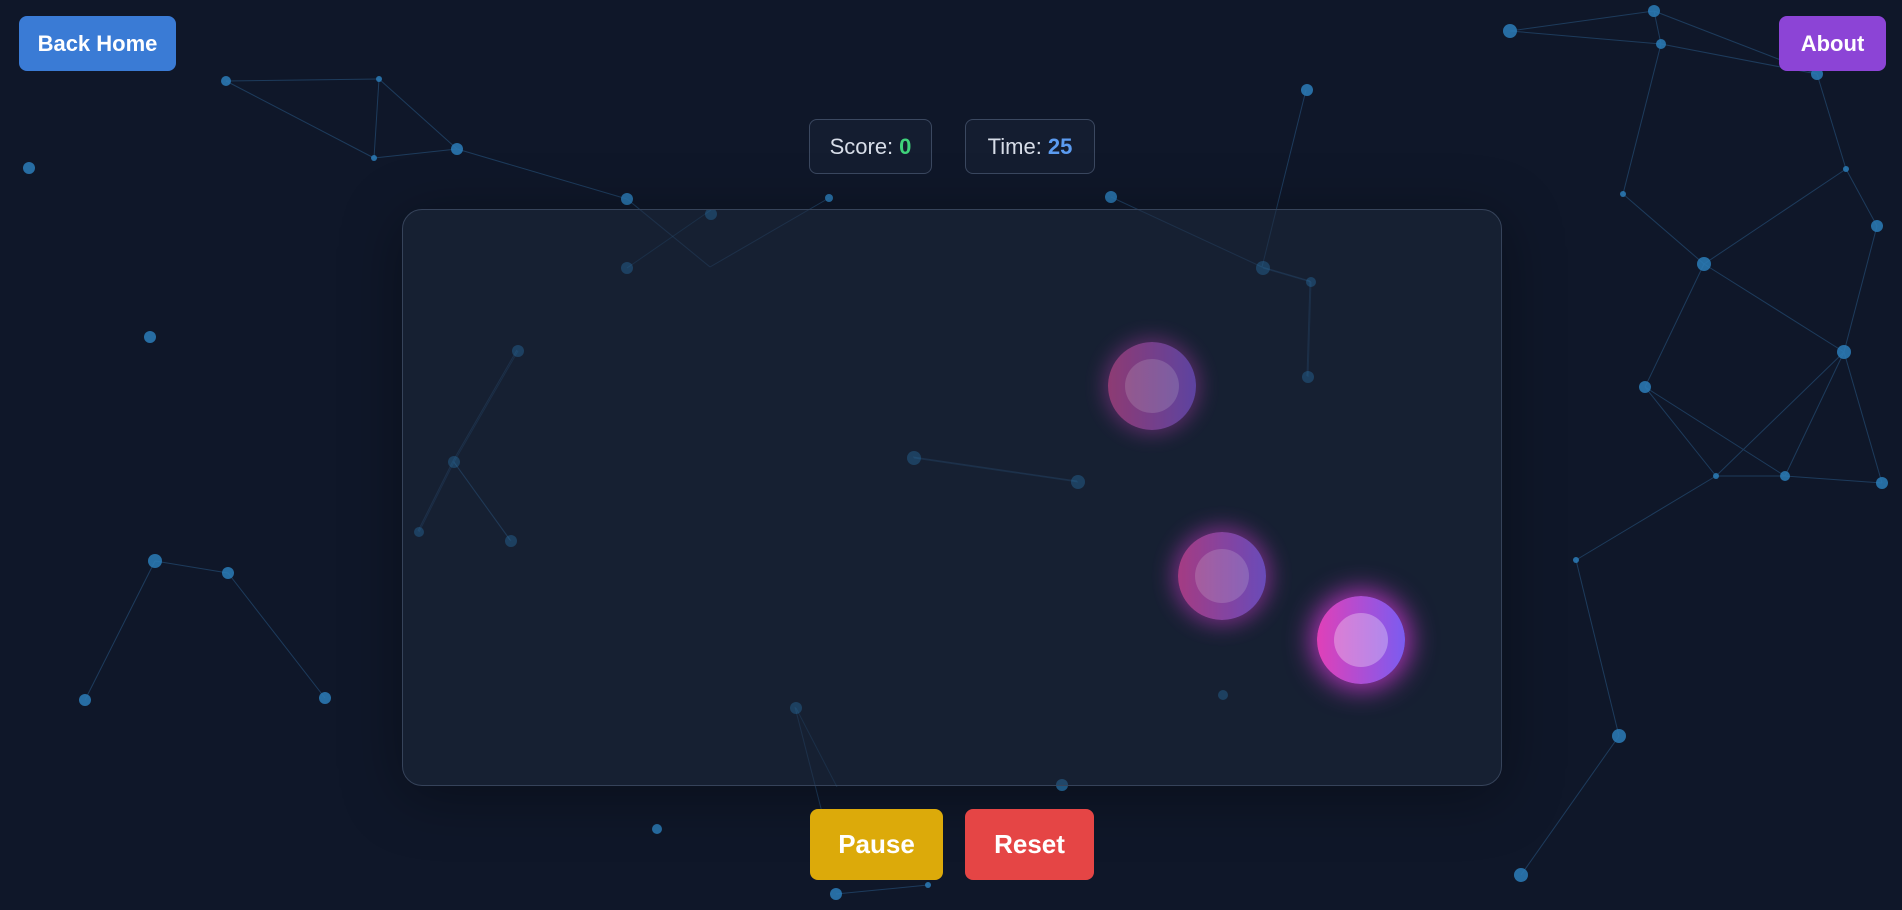 Image resolution: width=1902 pixels, height=910 pixels. I want to click on score-label: Score:, so click(861, 146).